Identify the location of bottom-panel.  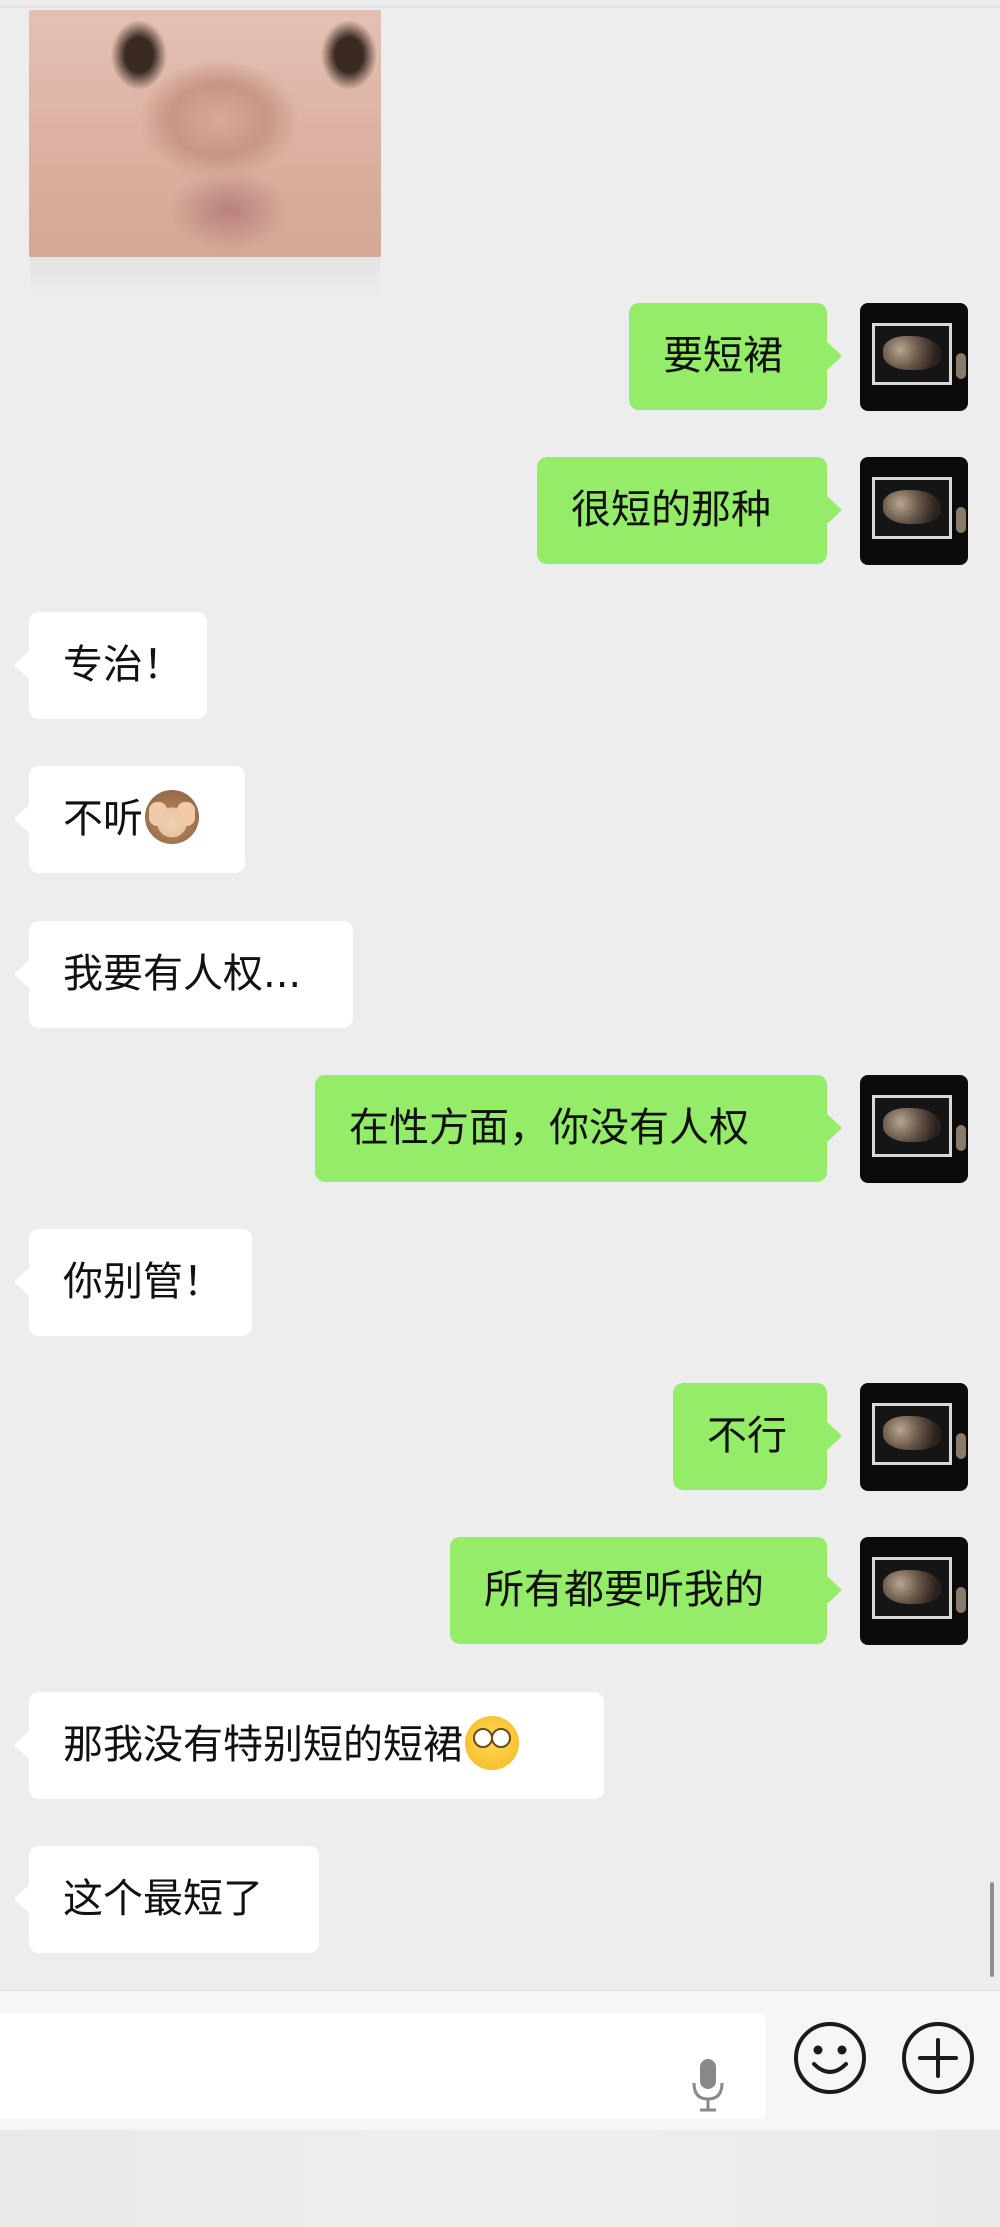
(500, 2178).